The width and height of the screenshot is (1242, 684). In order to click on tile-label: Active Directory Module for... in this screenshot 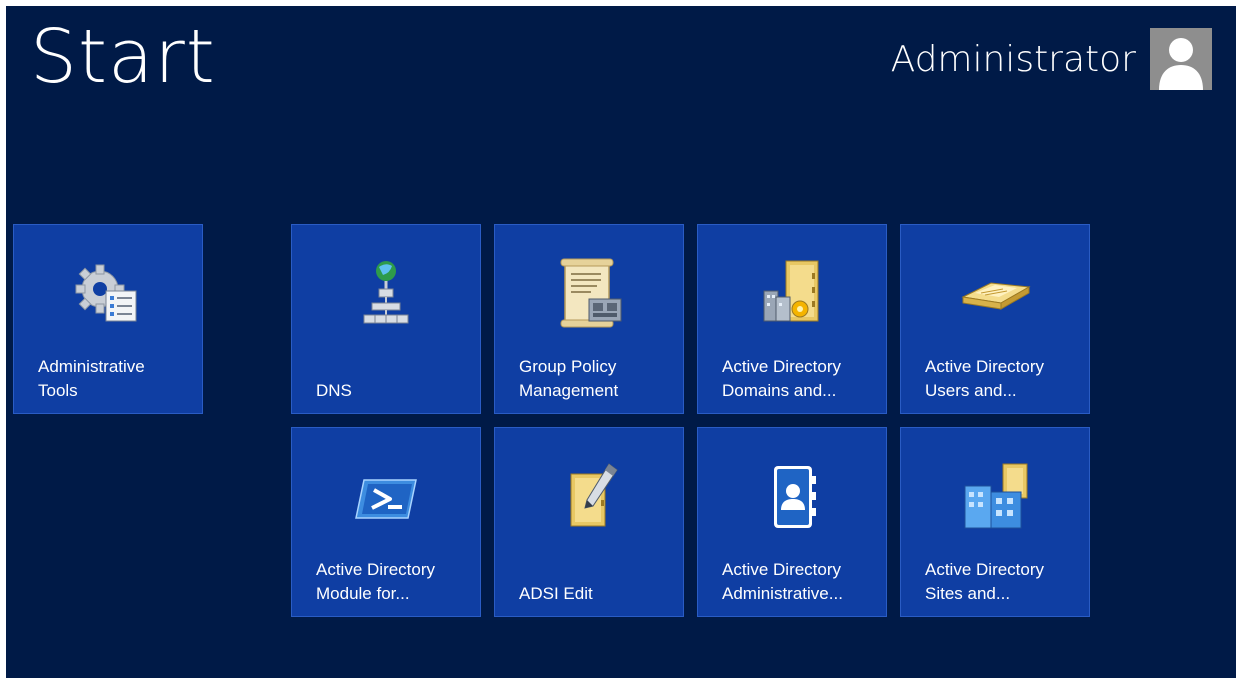, I will do `click(376, 581)`.